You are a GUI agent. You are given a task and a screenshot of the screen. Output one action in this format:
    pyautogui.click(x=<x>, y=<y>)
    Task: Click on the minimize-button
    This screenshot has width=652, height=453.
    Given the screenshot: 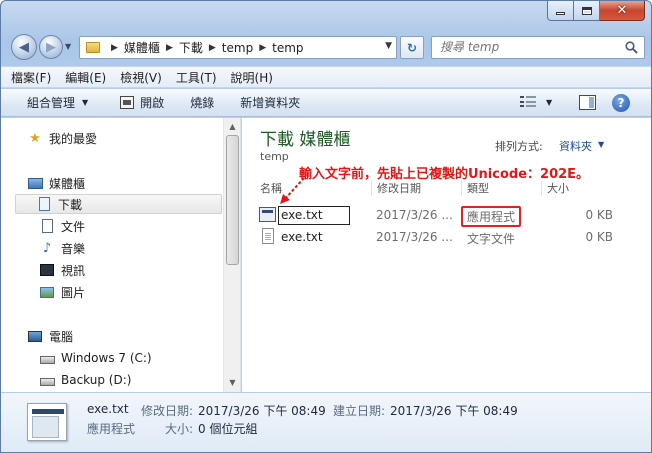 What is the action you would take?
    pyautogui.click(x=560, y=11)
    